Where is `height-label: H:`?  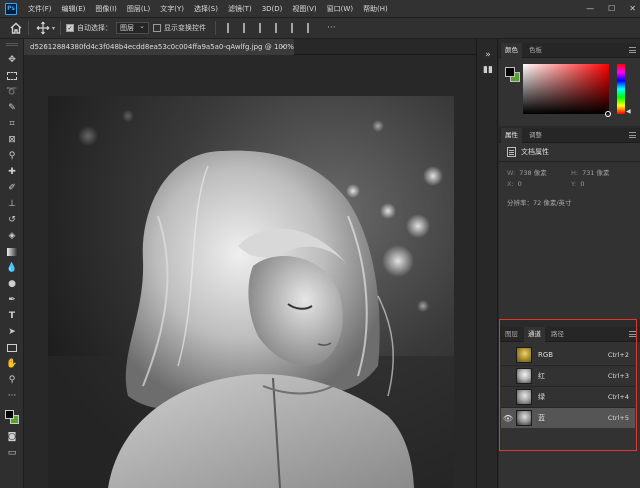
height-label: H: is located at coordinates (575, 173).